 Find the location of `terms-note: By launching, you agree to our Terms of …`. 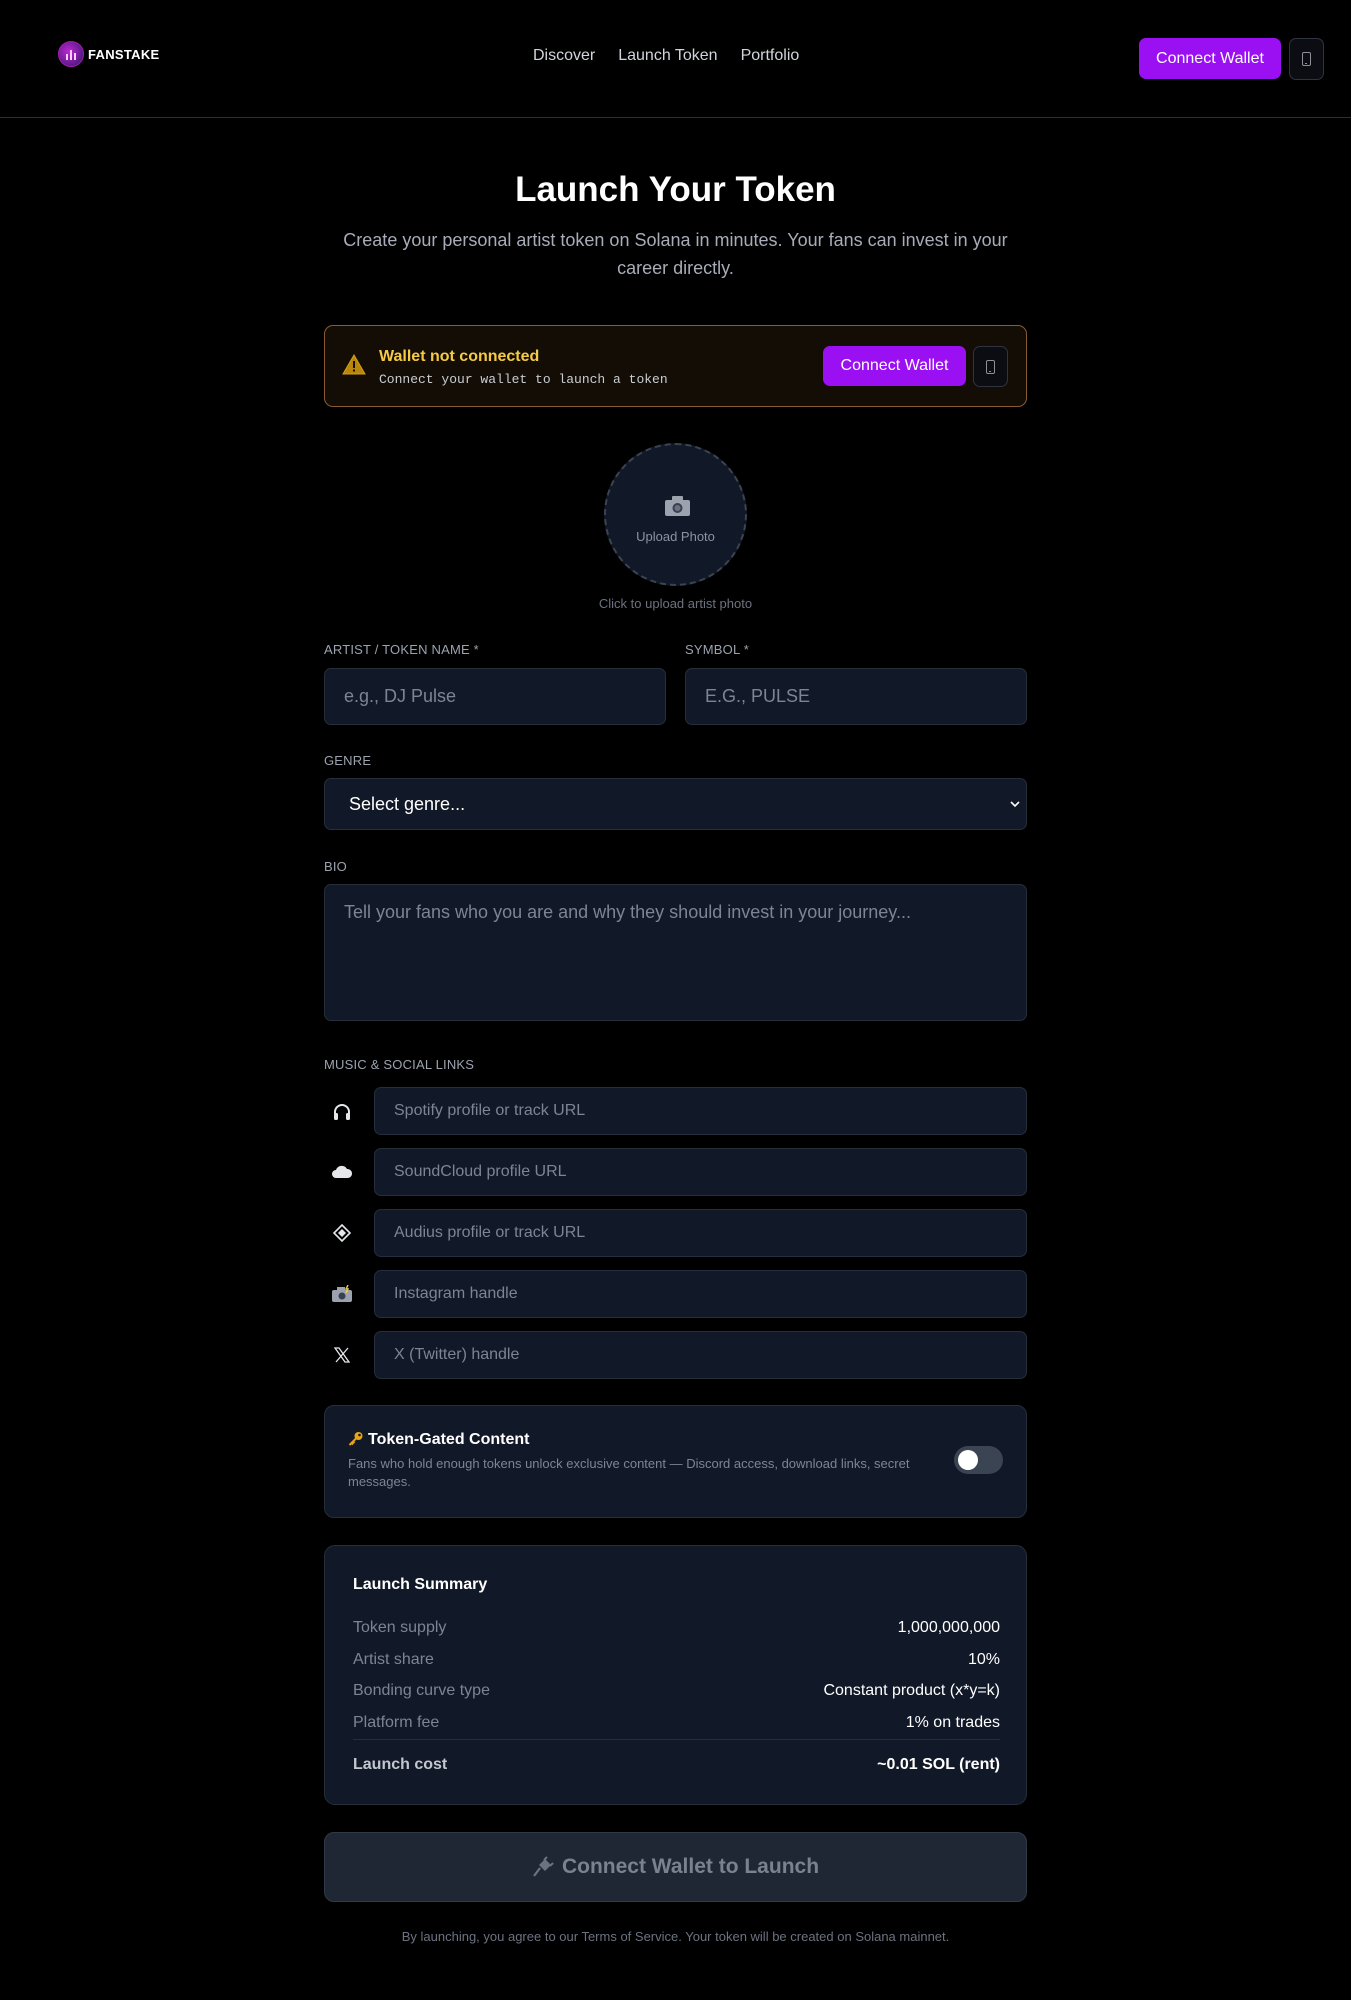

terms-note: By launching, you agree to our Terms of … is located at coordinates (675, 1936).